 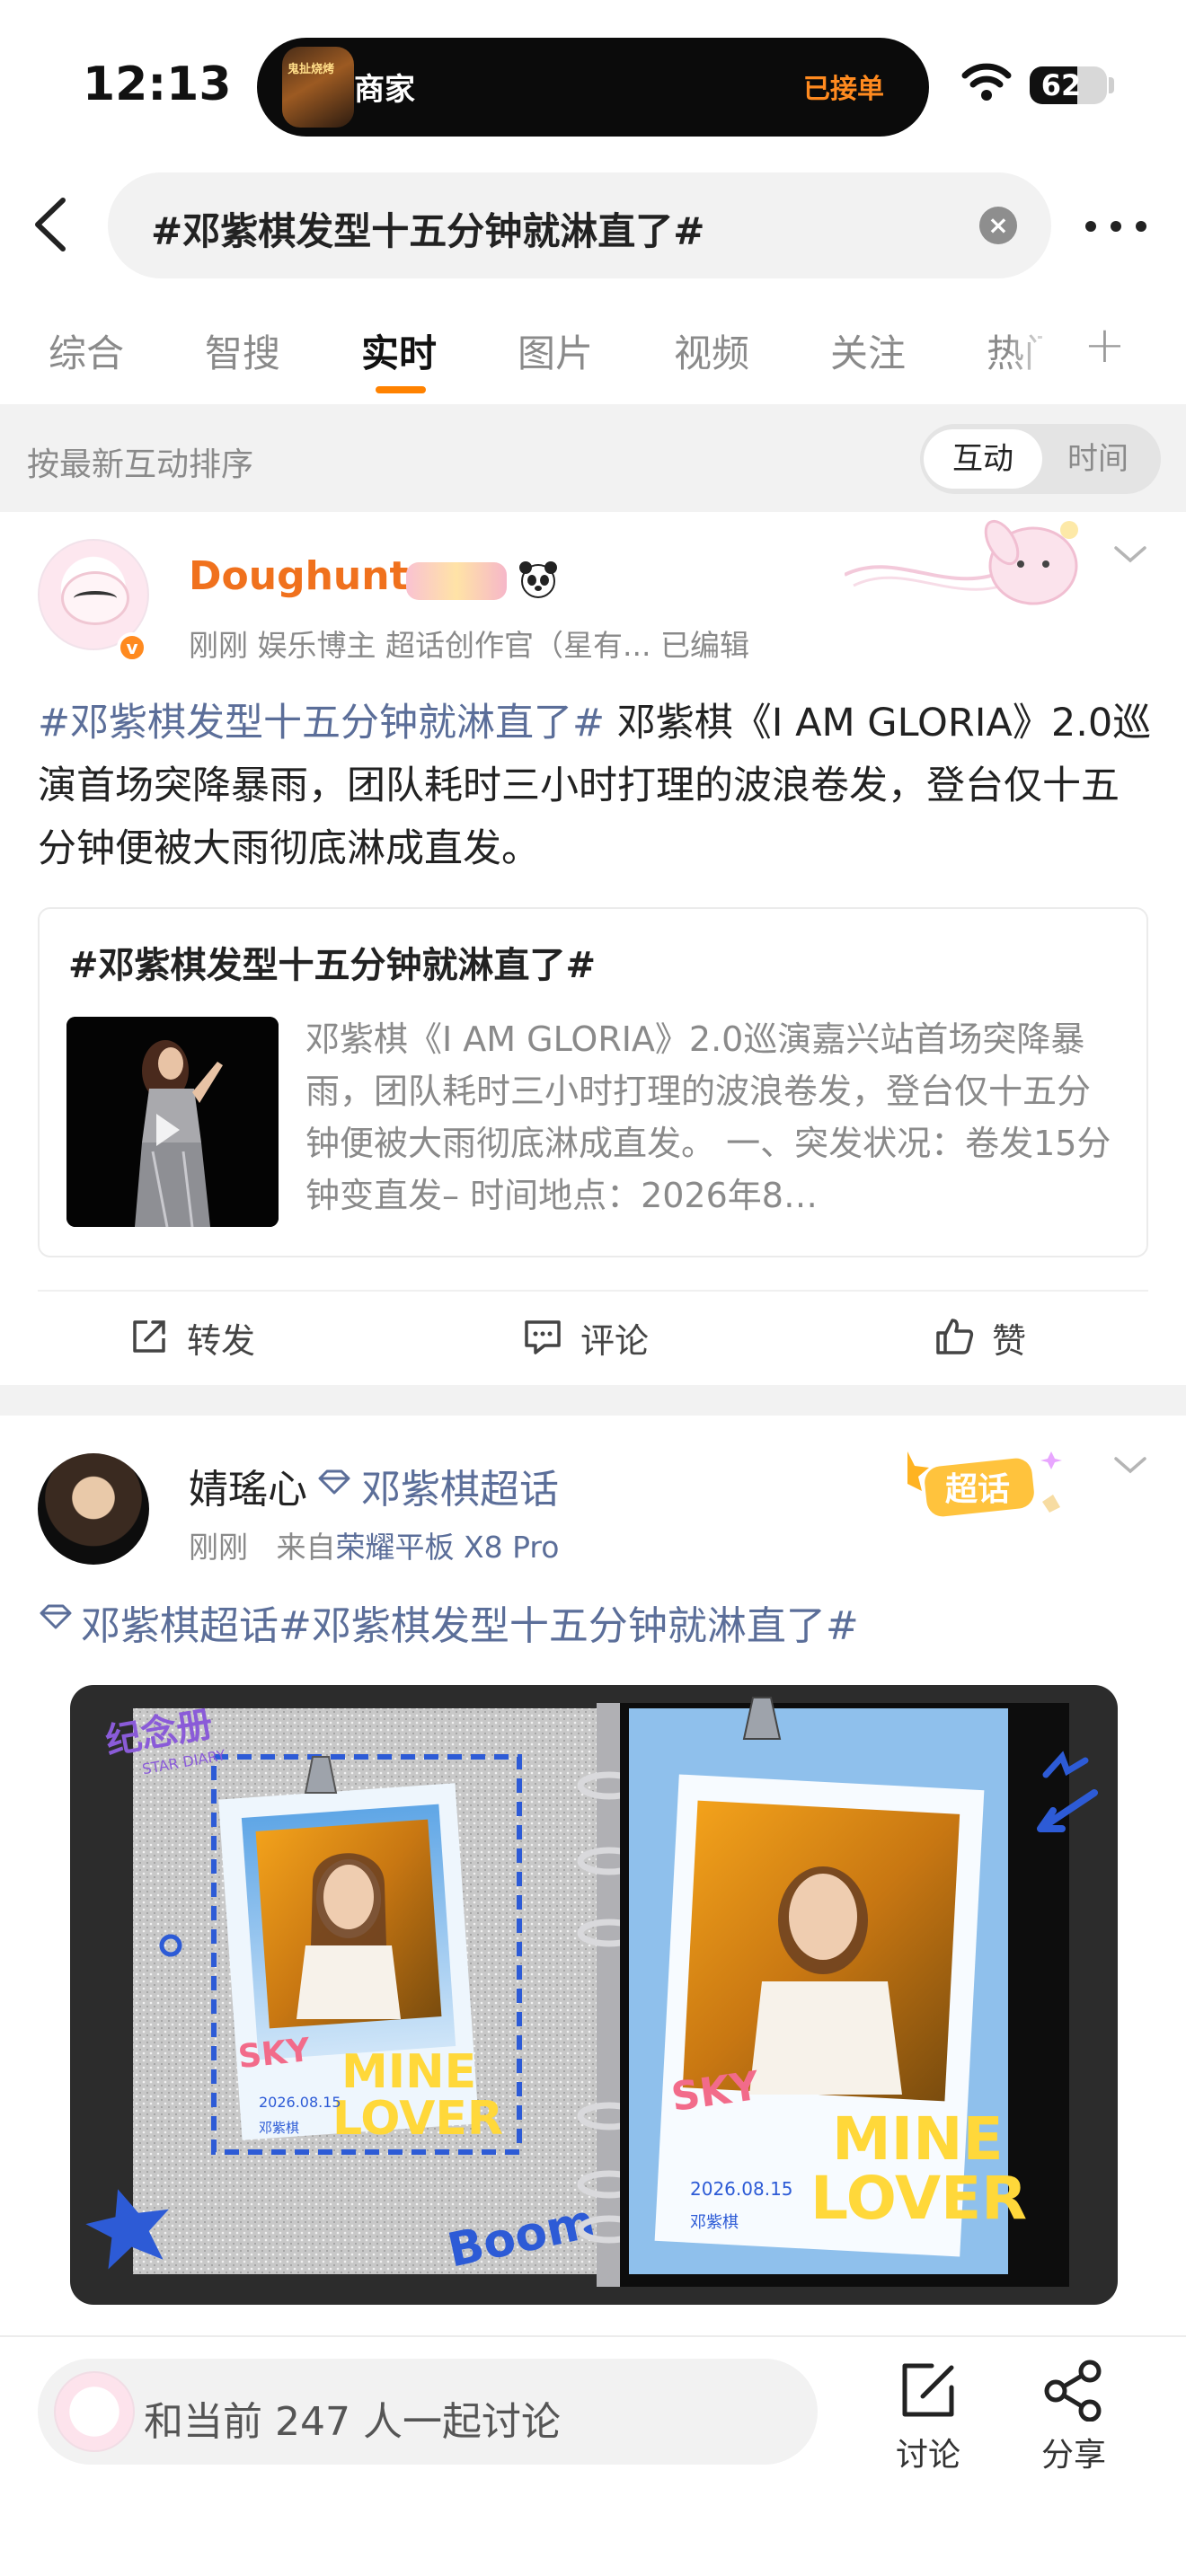 I want to click on search-tabs: 综合 智搜 实时 图片 视频 关注 热门 +, so click(x=593, y=354).